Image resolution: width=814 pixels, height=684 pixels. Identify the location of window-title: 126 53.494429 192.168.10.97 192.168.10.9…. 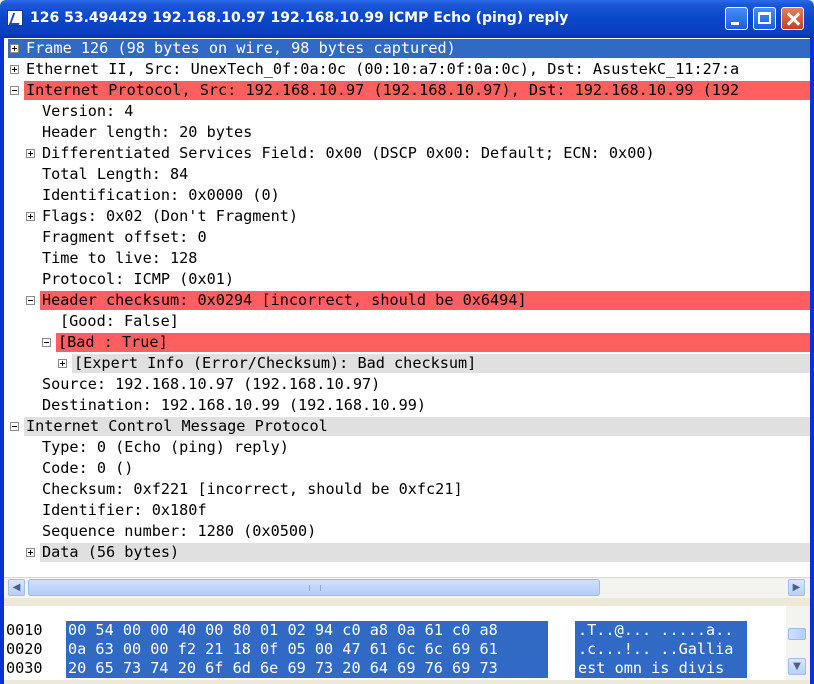
(299, 18).